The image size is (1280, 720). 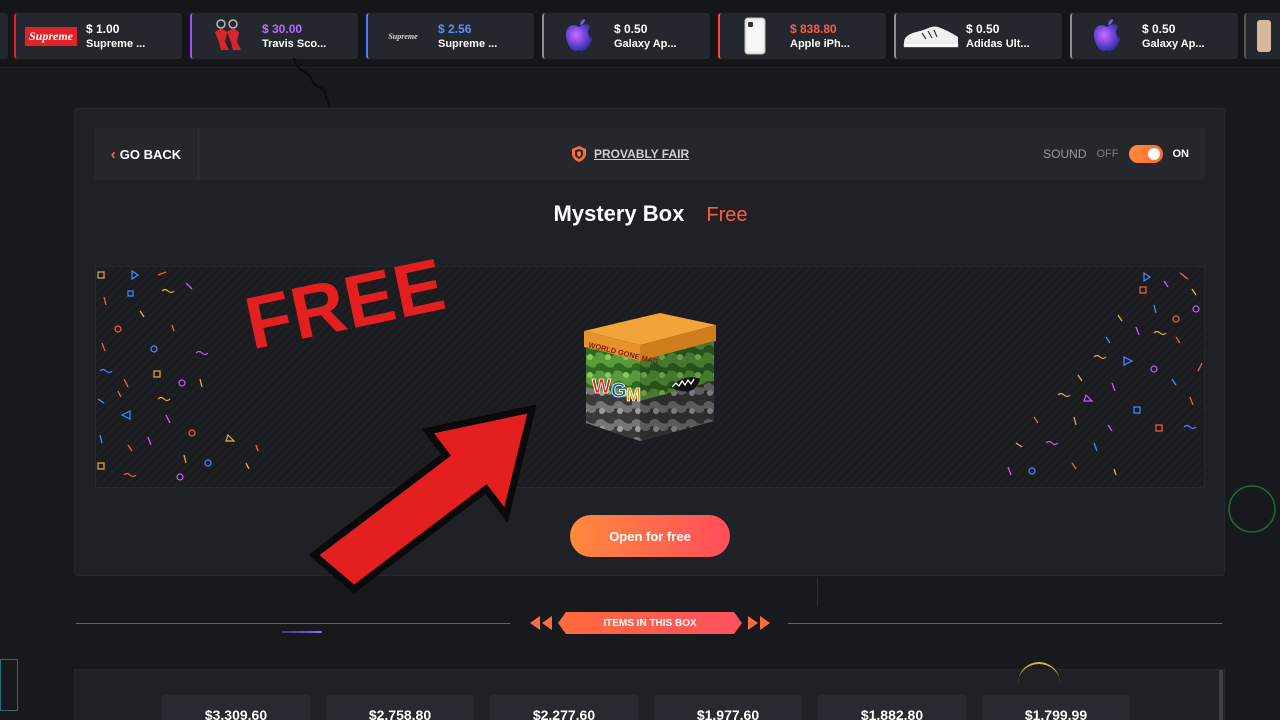 I want to click on keychain-icon, so click(x=227, y=36).